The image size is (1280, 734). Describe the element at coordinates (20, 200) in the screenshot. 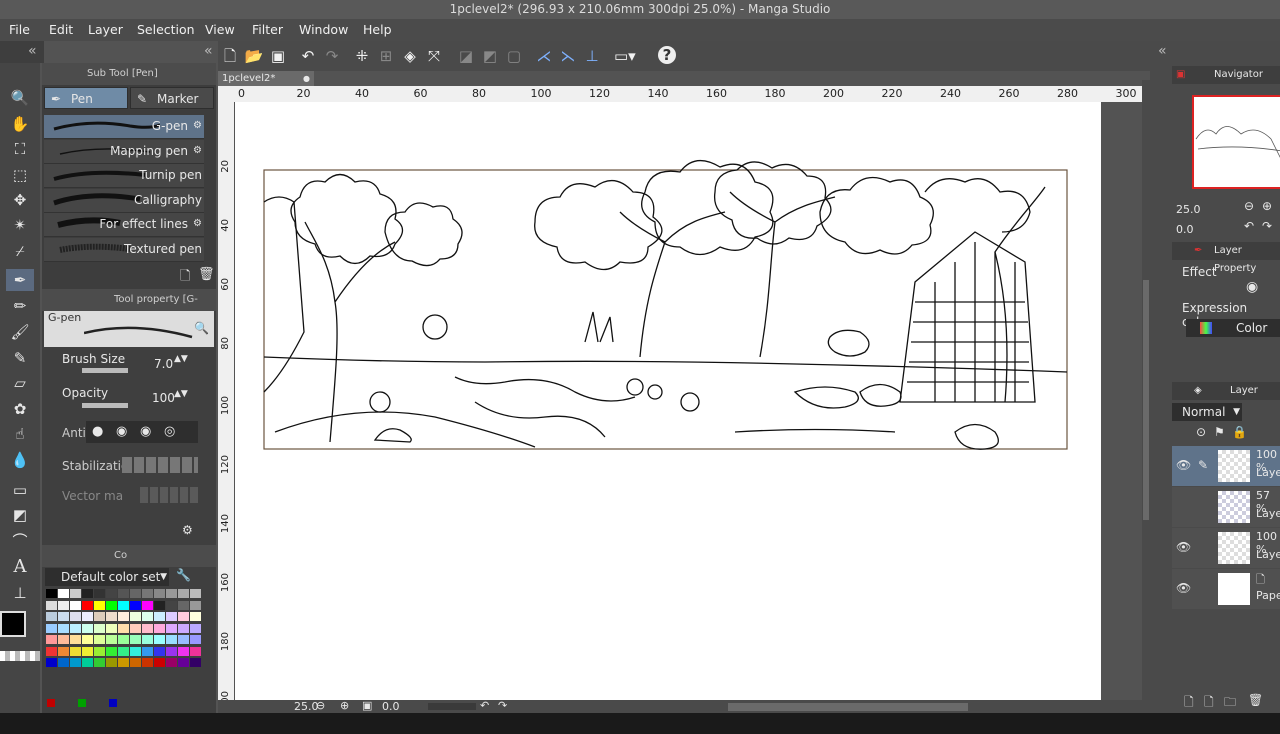

I see `move-layer-icon: ✥` at that location.